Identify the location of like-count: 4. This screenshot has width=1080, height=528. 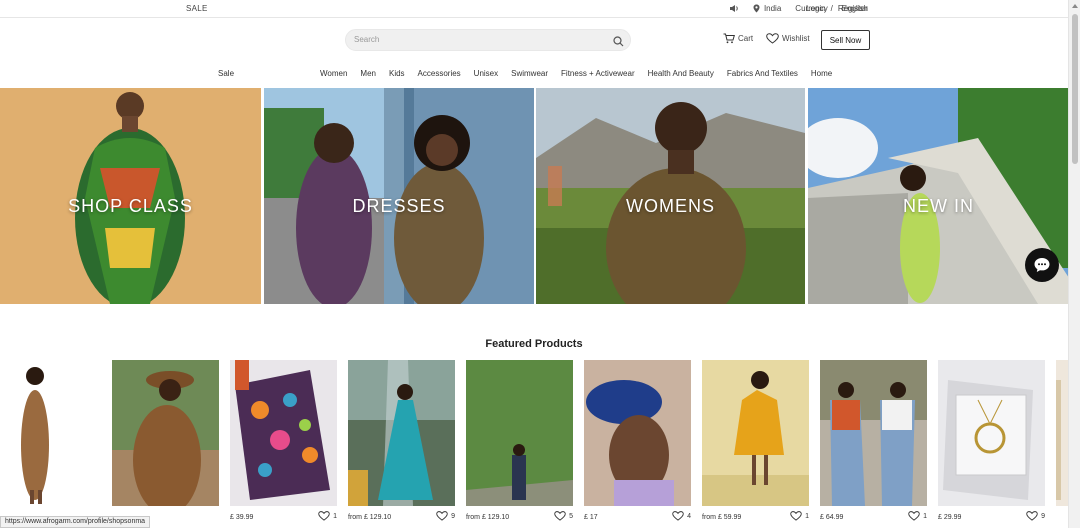
(689, 516).